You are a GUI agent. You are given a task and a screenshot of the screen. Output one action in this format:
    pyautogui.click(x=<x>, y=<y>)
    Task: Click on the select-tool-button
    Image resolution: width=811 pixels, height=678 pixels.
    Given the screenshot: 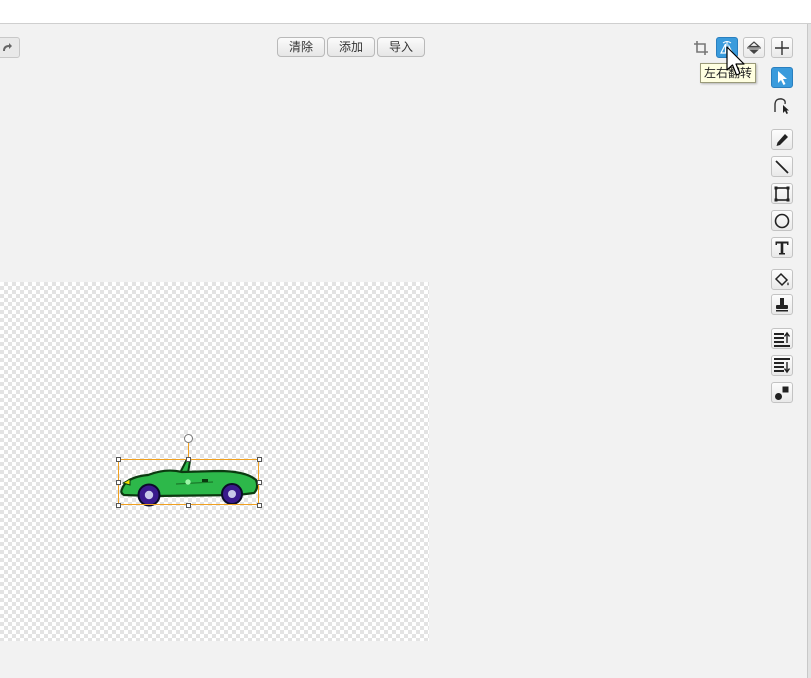 What is the action you would take?
    pyautogui.click(x=782, y=77)
    